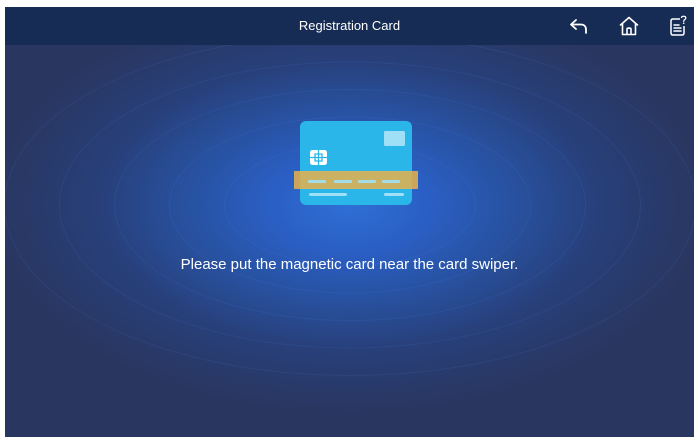 The width and height of the screenshot is (698, 441). I want to click on home-icon, so click(629, 26).